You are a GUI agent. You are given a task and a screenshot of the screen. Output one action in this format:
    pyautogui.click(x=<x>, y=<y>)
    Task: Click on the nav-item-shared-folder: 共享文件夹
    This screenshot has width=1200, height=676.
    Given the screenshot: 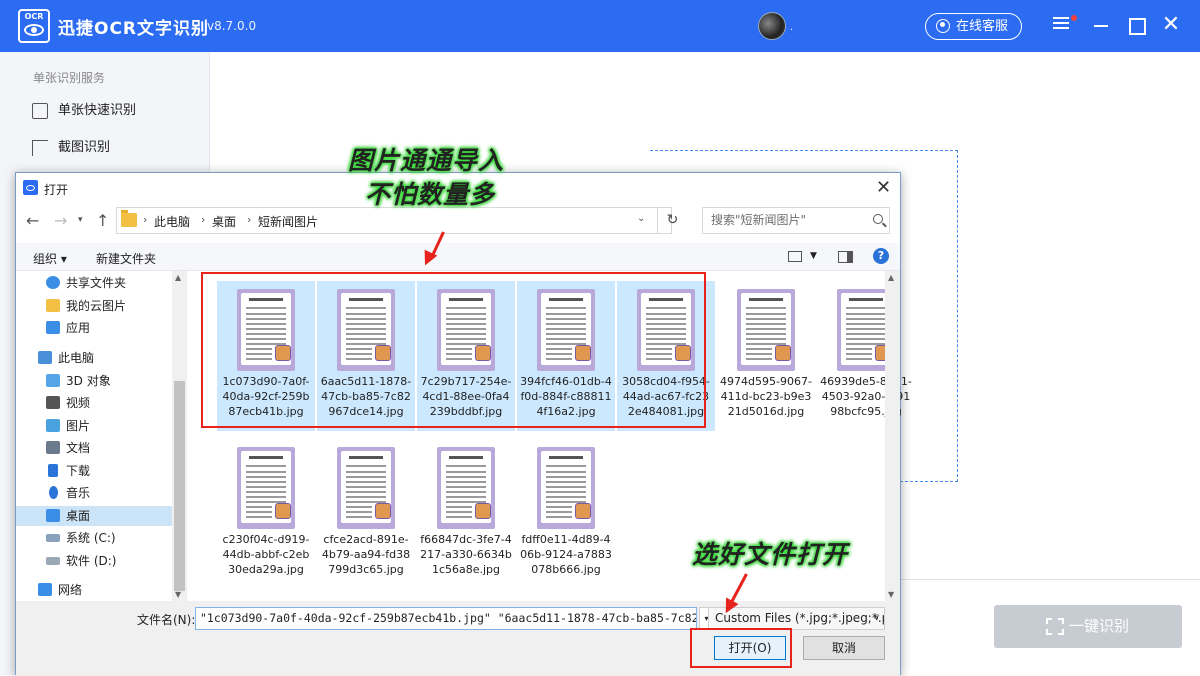 What is the action you would take?
    pyautogui.click(x=116, y=283)
    